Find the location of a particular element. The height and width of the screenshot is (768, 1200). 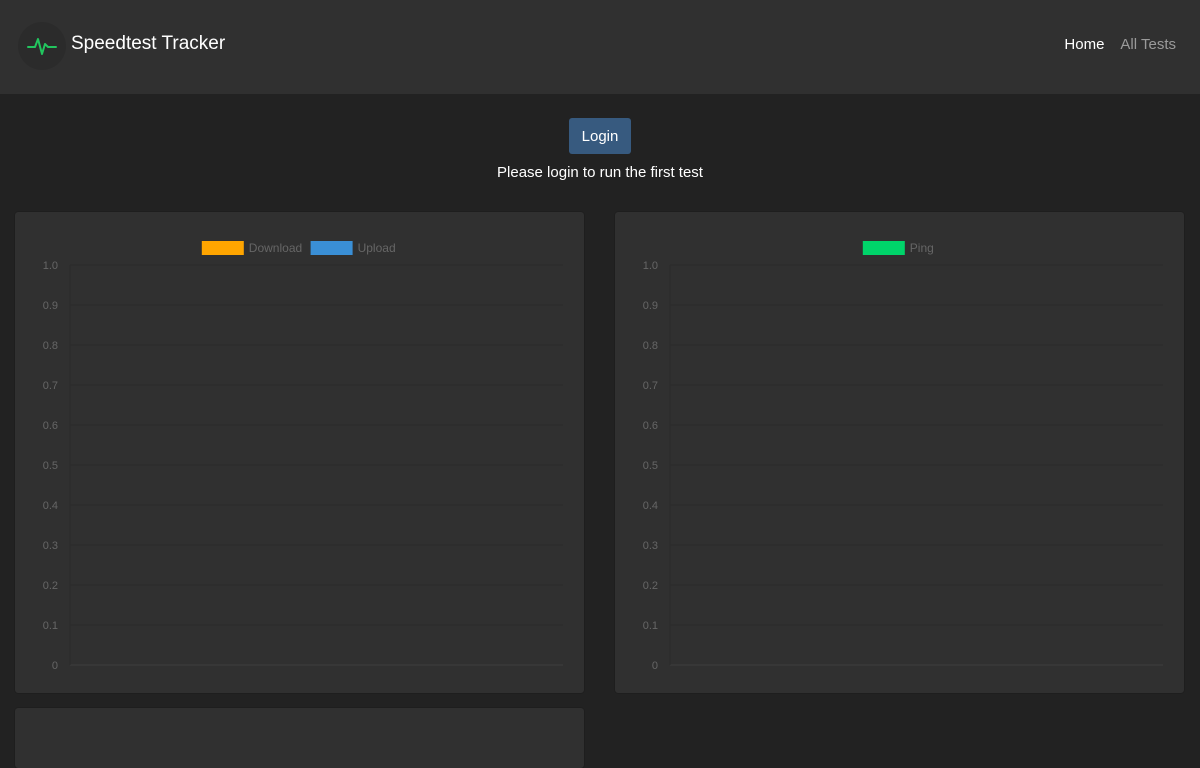

legend-label: Download is located at coordinates (275, 248).